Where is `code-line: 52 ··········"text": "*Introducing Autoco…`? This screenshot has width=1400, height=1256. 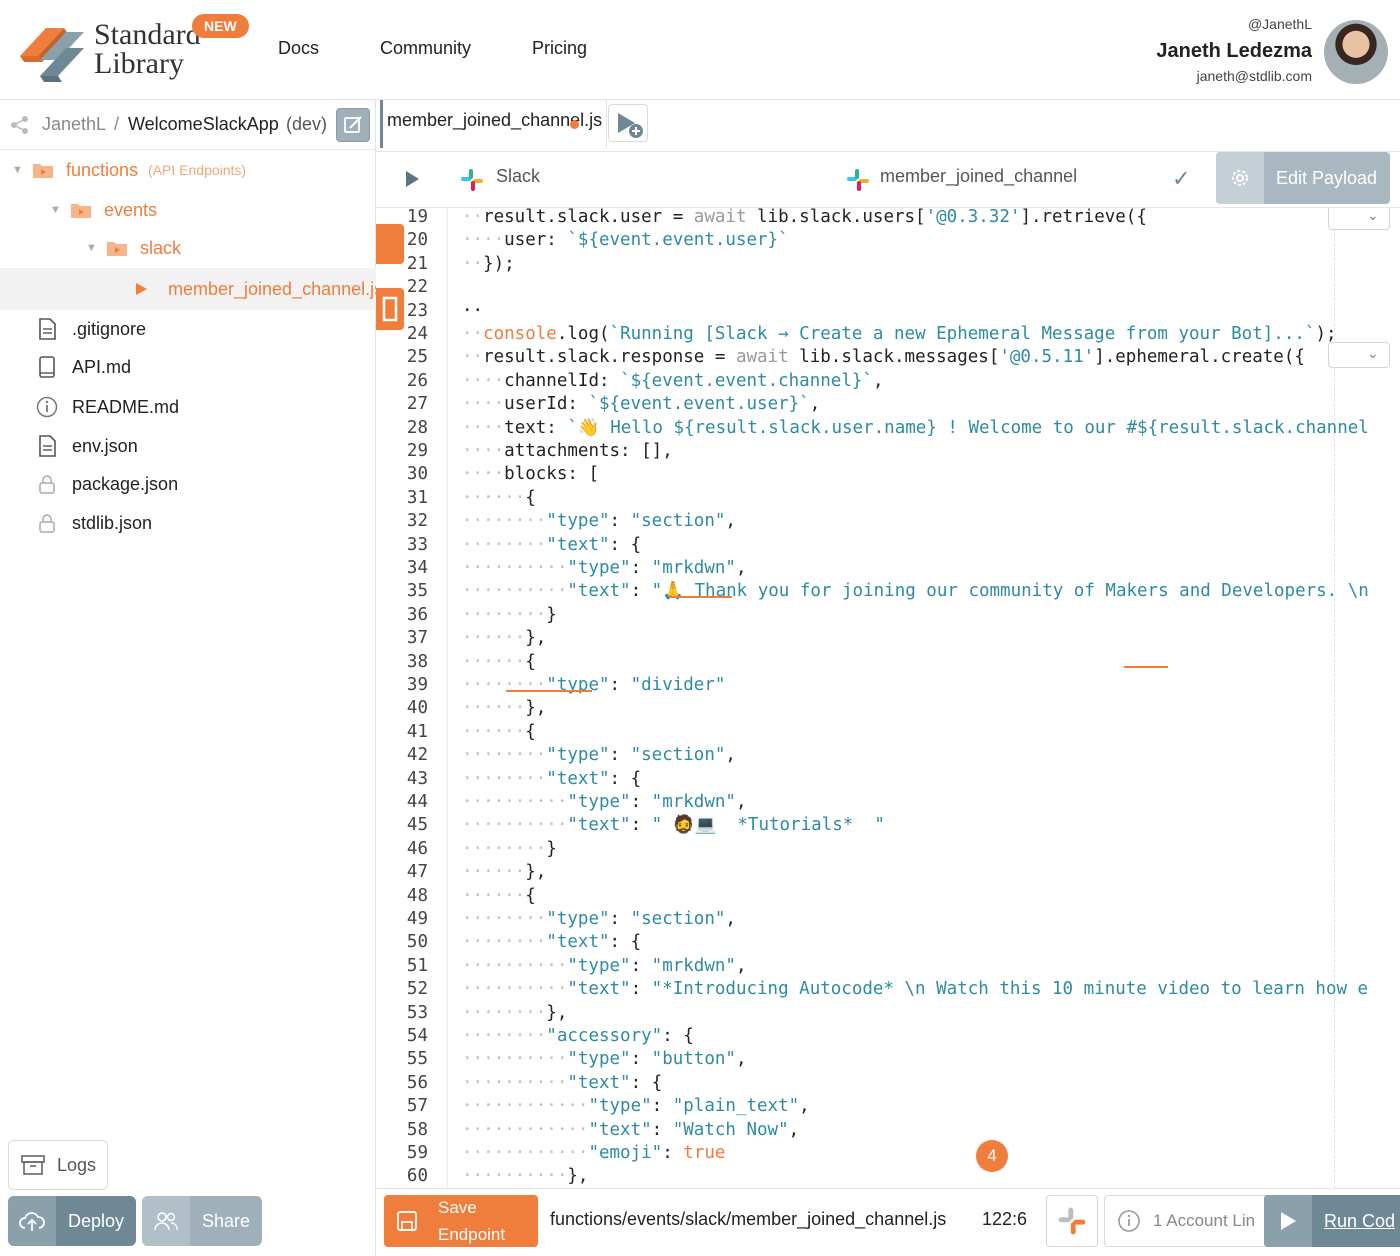
code-line: 52 ··········"text": "*Introducing Autoco… is located at coordinates (888, 989).